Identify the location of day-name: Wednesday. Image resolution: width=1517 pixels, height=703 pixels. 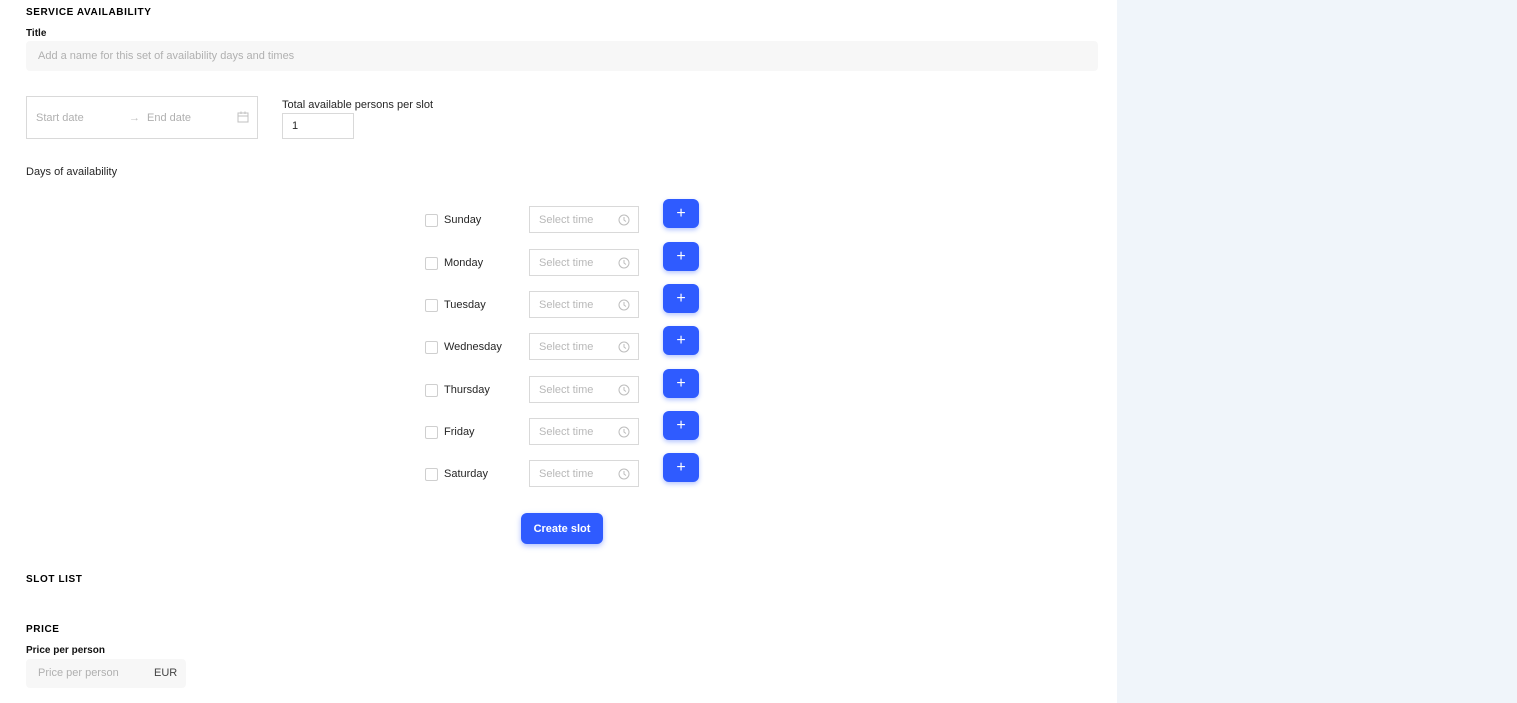
(473, 347).